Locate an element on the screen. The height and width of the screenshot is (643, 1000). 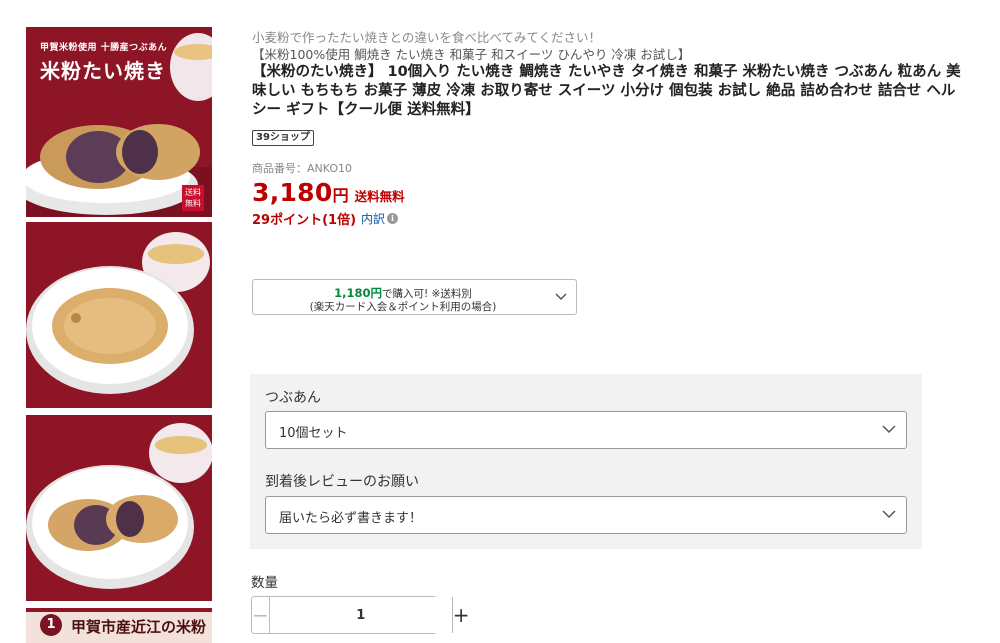
promo-price: 1,180円 is located at coordinates (358, 293).